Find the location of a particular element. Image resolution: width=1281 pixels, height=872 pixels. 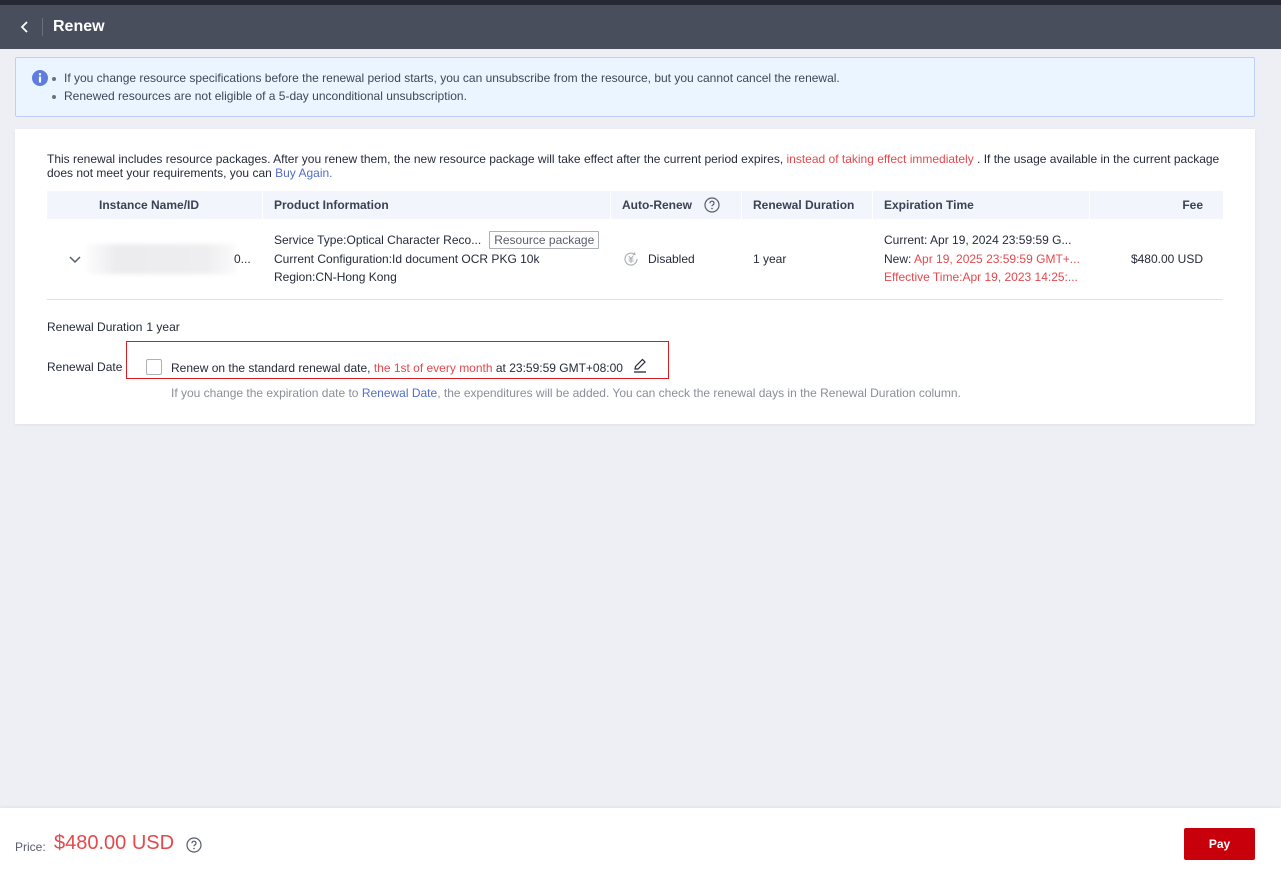

header-divider is located at coordinates (42, 27).